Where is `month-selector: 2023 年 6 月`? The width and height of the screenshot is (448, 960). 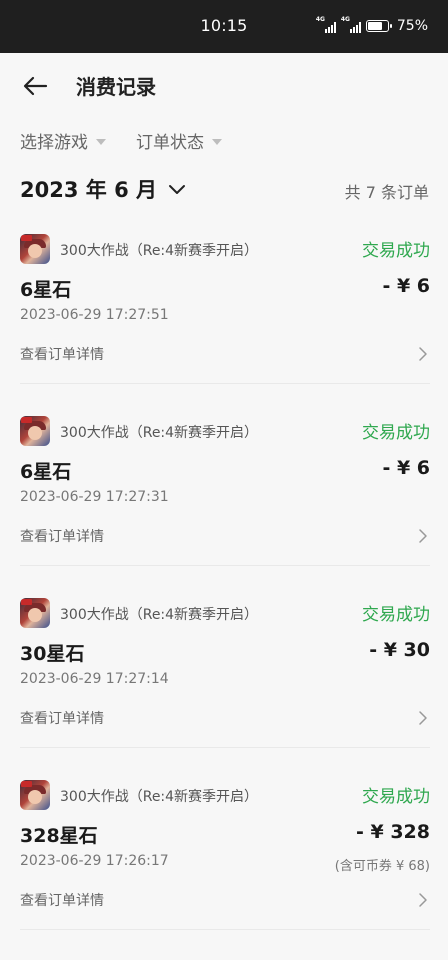 month-selector: 2023 年 6 月 is located at coordinates (103, 189).